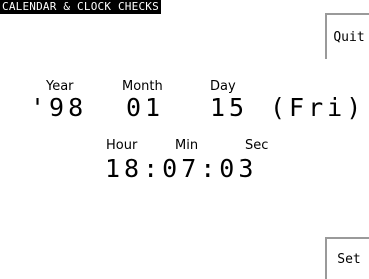 The image size is (369, 279). Describe the element at coordinates (318, 107) in the screenshot. I see `weekday-value: (Fri)` at that location.